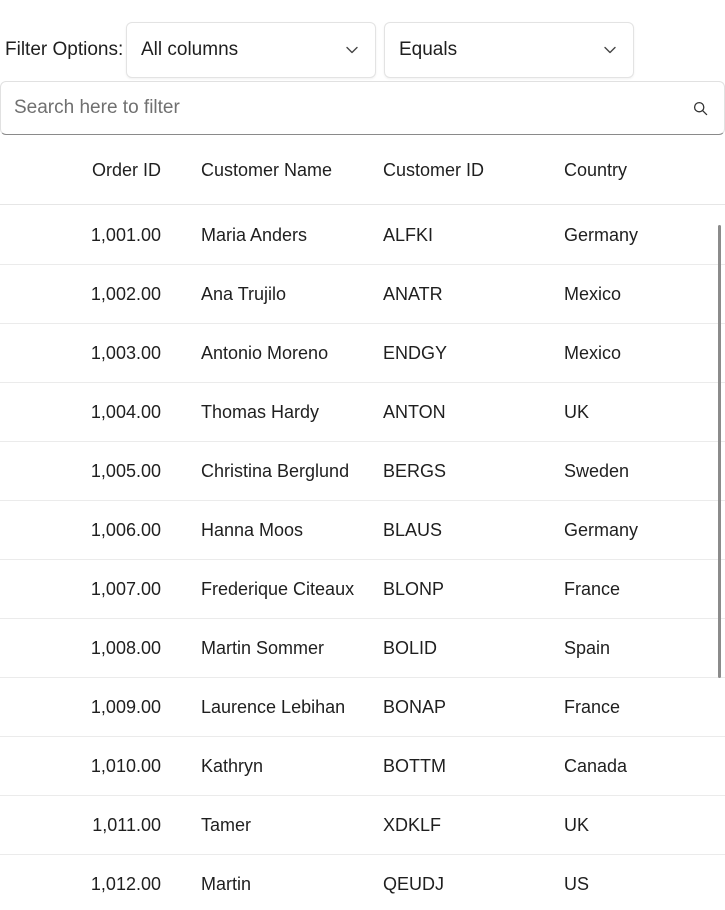 This screenshot has height=910, width=725. I want to click on order-id-cell: 1,007.00, so click(125, 588).